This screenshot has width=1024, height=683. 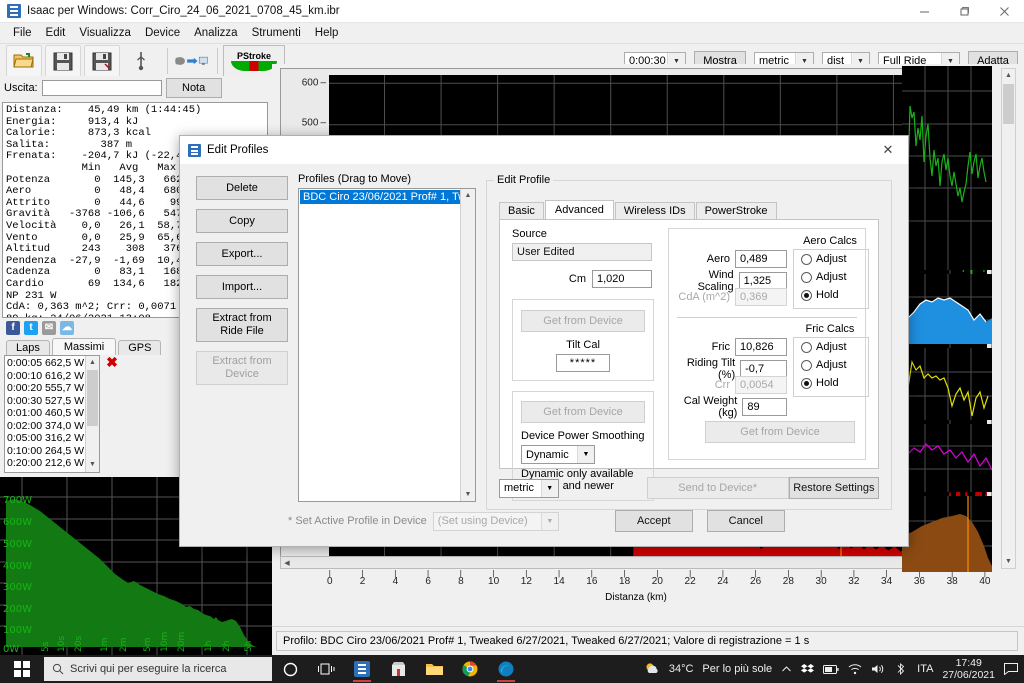 I want to click on menu-item-device: Device, so click(x=162, y=33).